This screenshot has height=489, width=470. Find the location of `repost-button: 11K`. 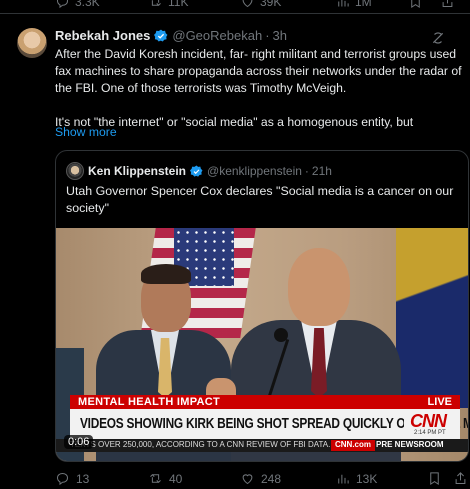

repost-button: 11K is located at coordinates (168, 4).